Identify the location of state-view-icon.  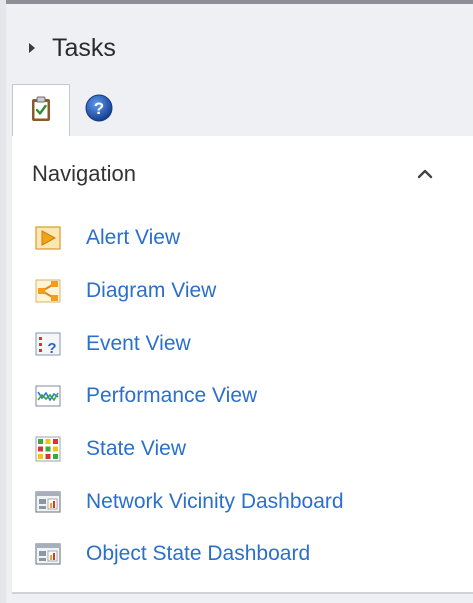
(48, 449).